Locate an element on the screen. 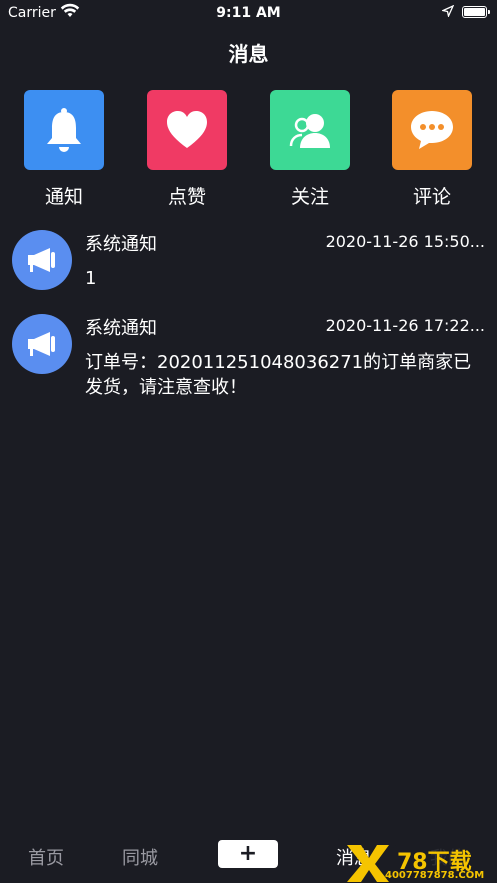 The image size is (497, 883). tab-home: 首页 is located at coordinates (46, 857).